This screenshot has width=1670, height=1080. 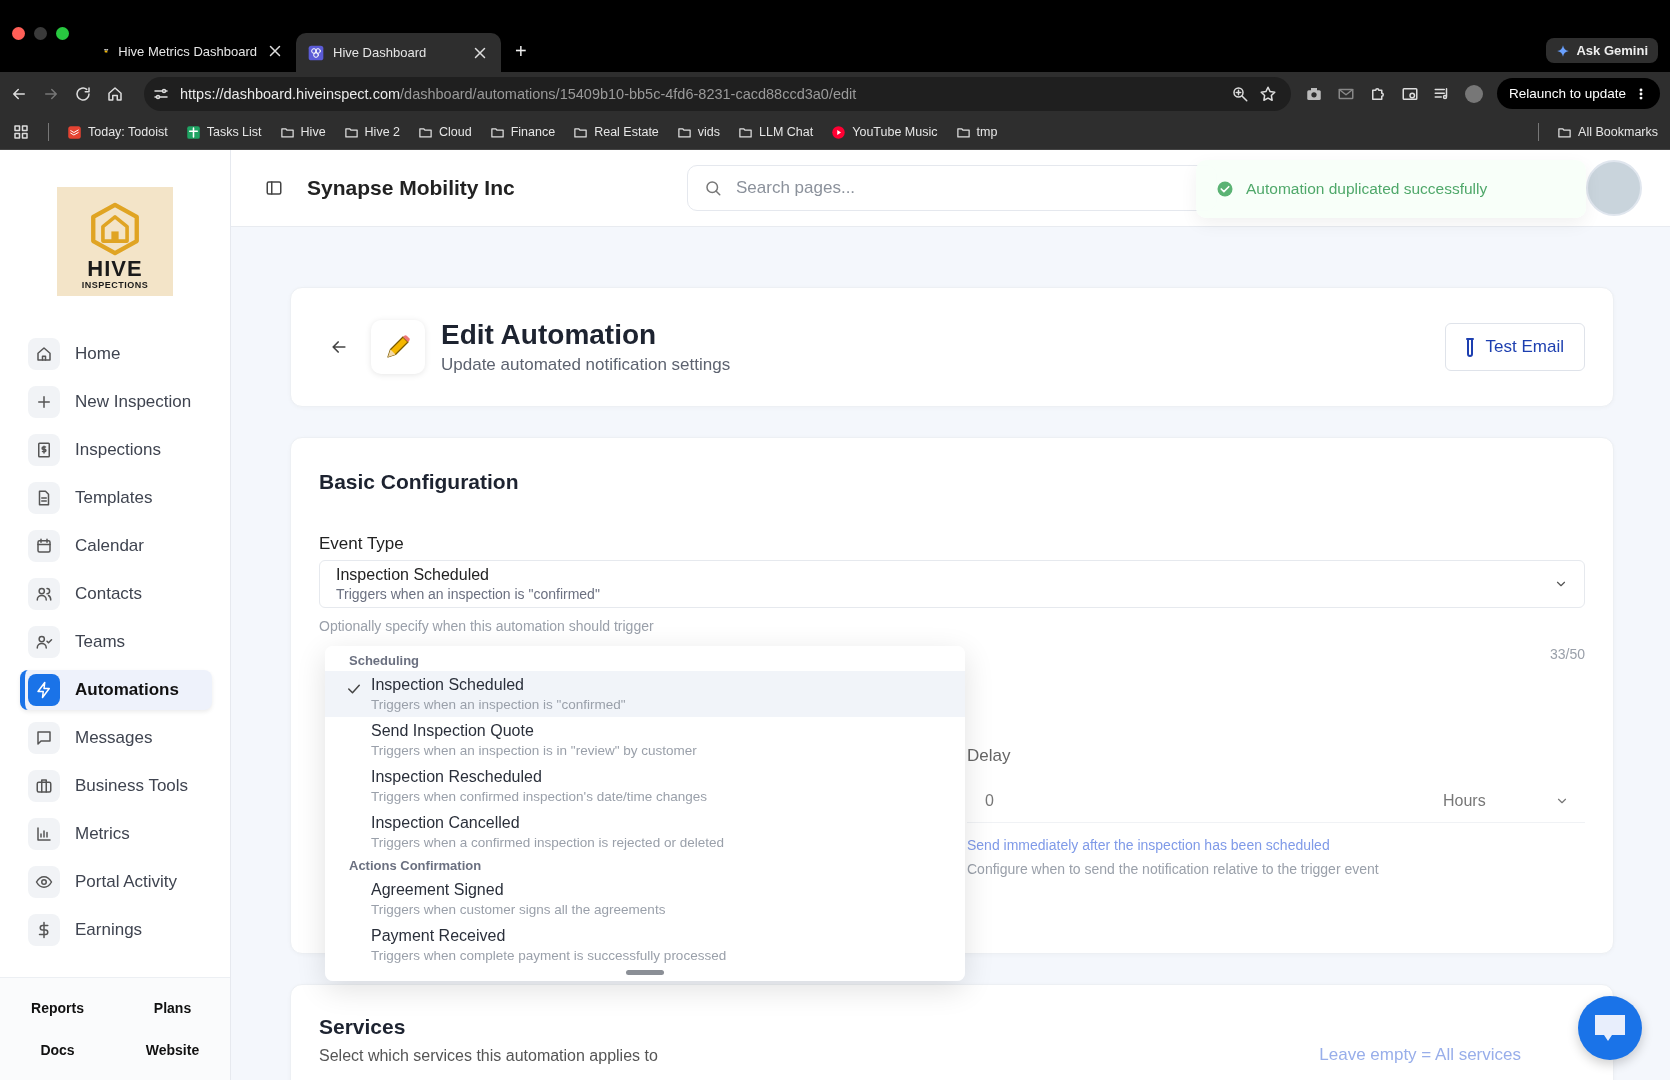 I want to click on bookmark-label: LLM Chat, so click(x=786, y=132).